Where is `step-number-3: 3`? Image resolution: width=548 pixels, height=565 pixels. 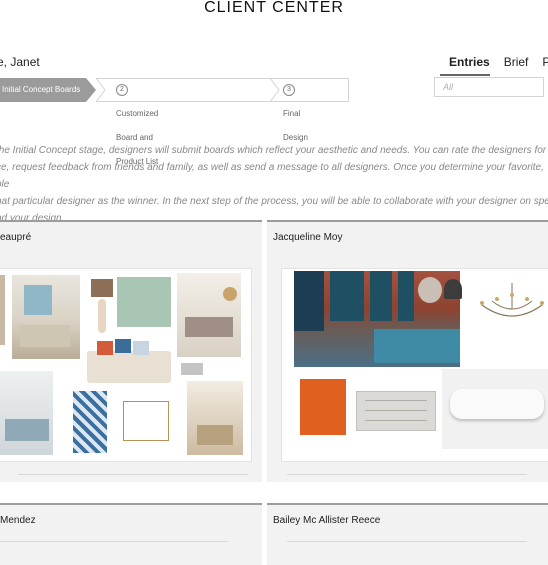 step-number-3: 3 is located at coordinates (289, 89).